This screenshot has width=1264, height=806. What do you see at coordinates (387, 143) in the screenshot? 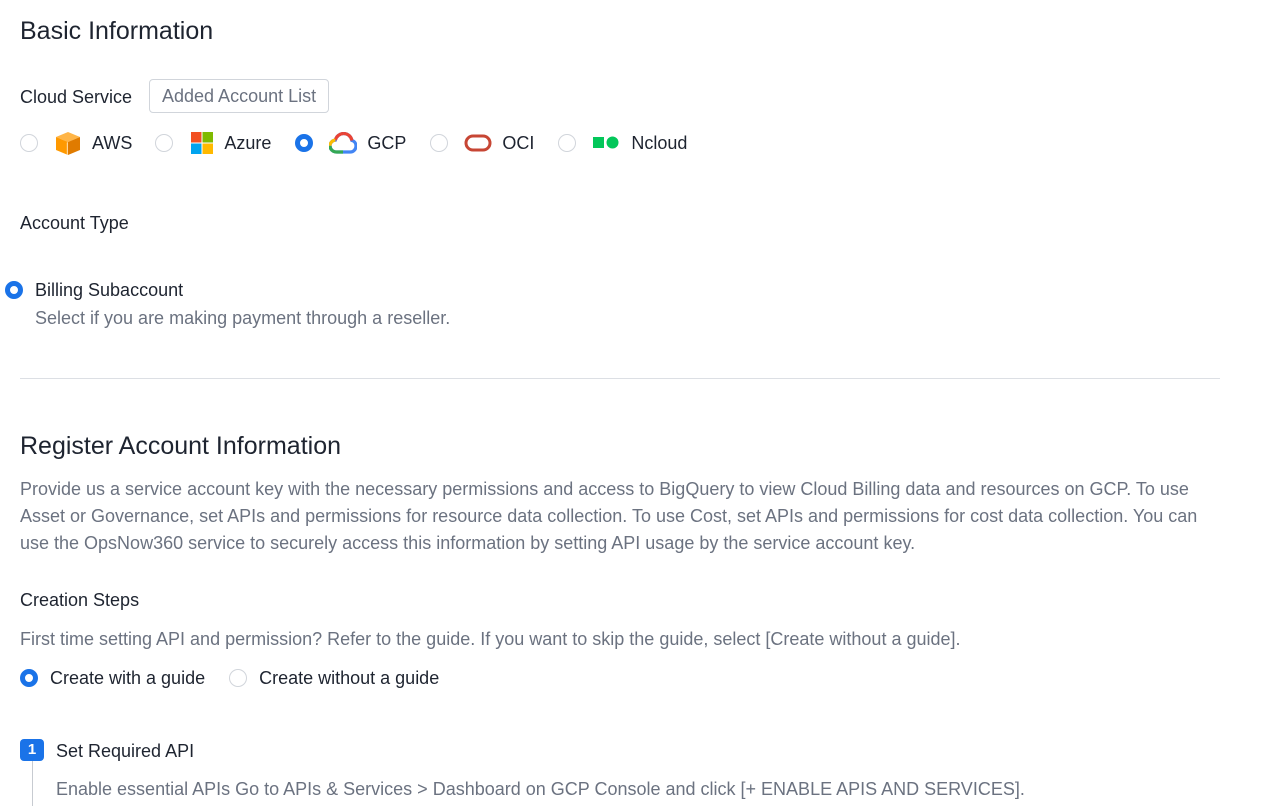
I see `provider-label-gcp: GCP` at bounding box center [387, 143].